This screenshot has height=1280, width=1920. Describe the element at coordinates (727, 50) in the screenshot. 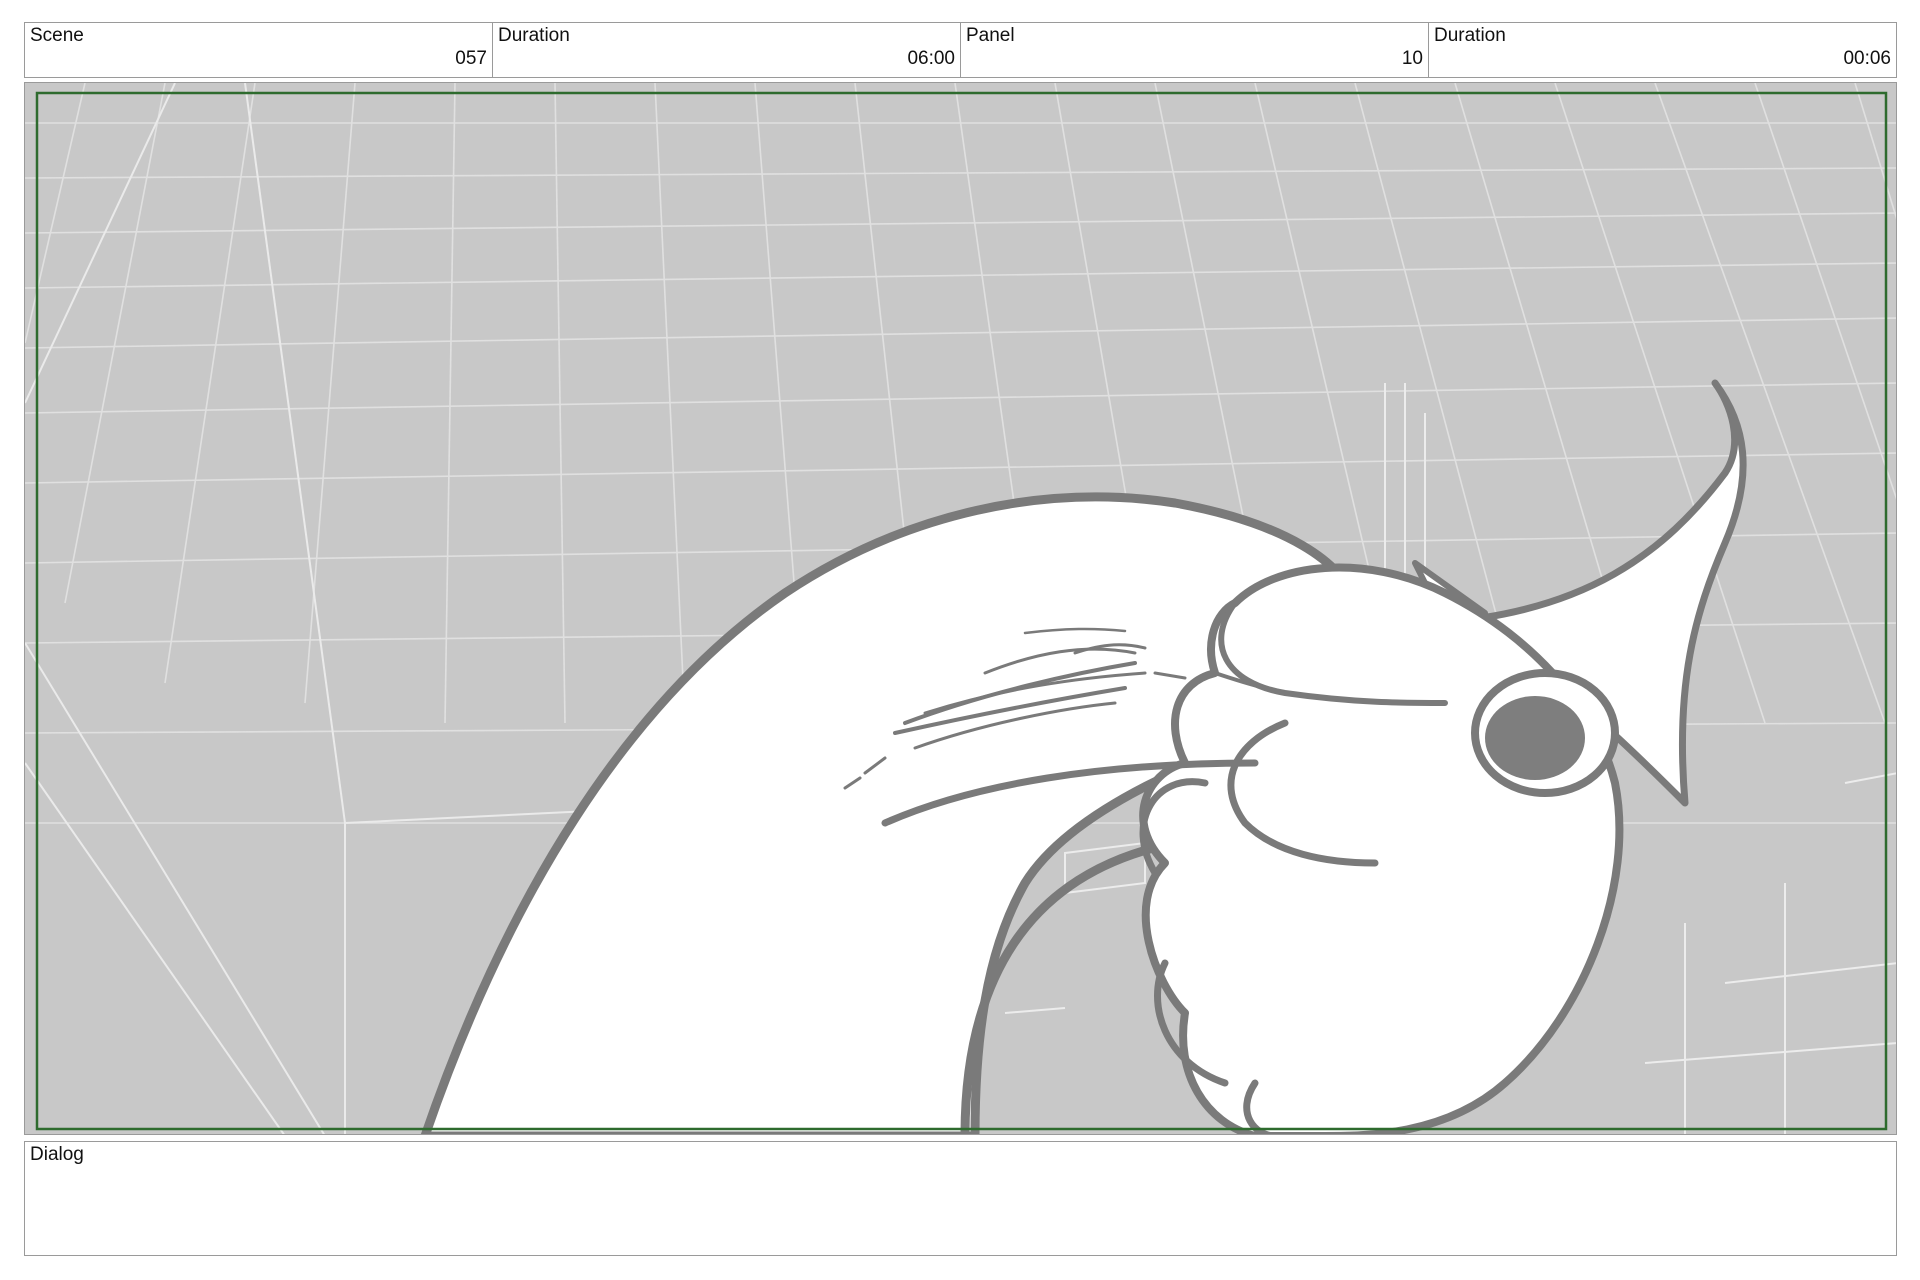

I see `scene-duration-cell: Duration 06:00` at that location.